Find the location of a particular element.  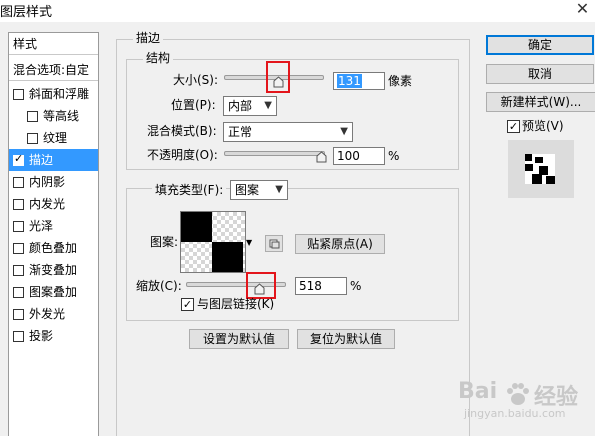

style-list-header: 样式 is located at coordinates (53, 44).